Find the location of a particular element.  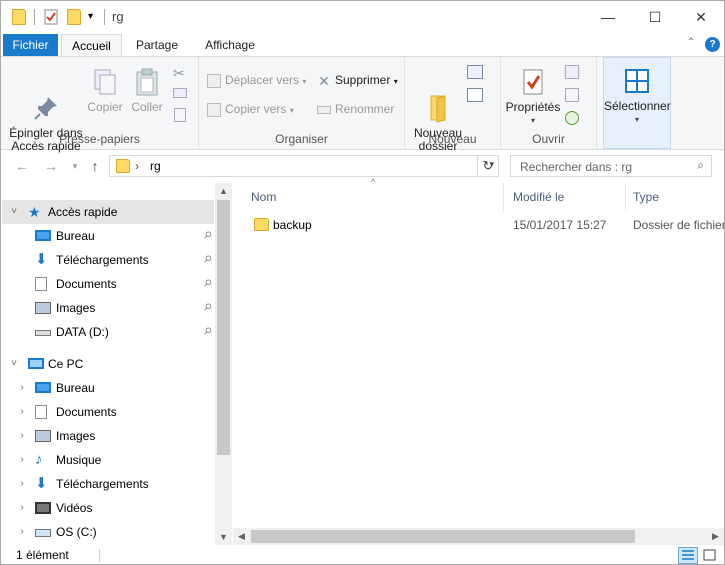

tree-item-this-pc-entry: › ⬇ Téléchargements is located at coordinates (108, 484).